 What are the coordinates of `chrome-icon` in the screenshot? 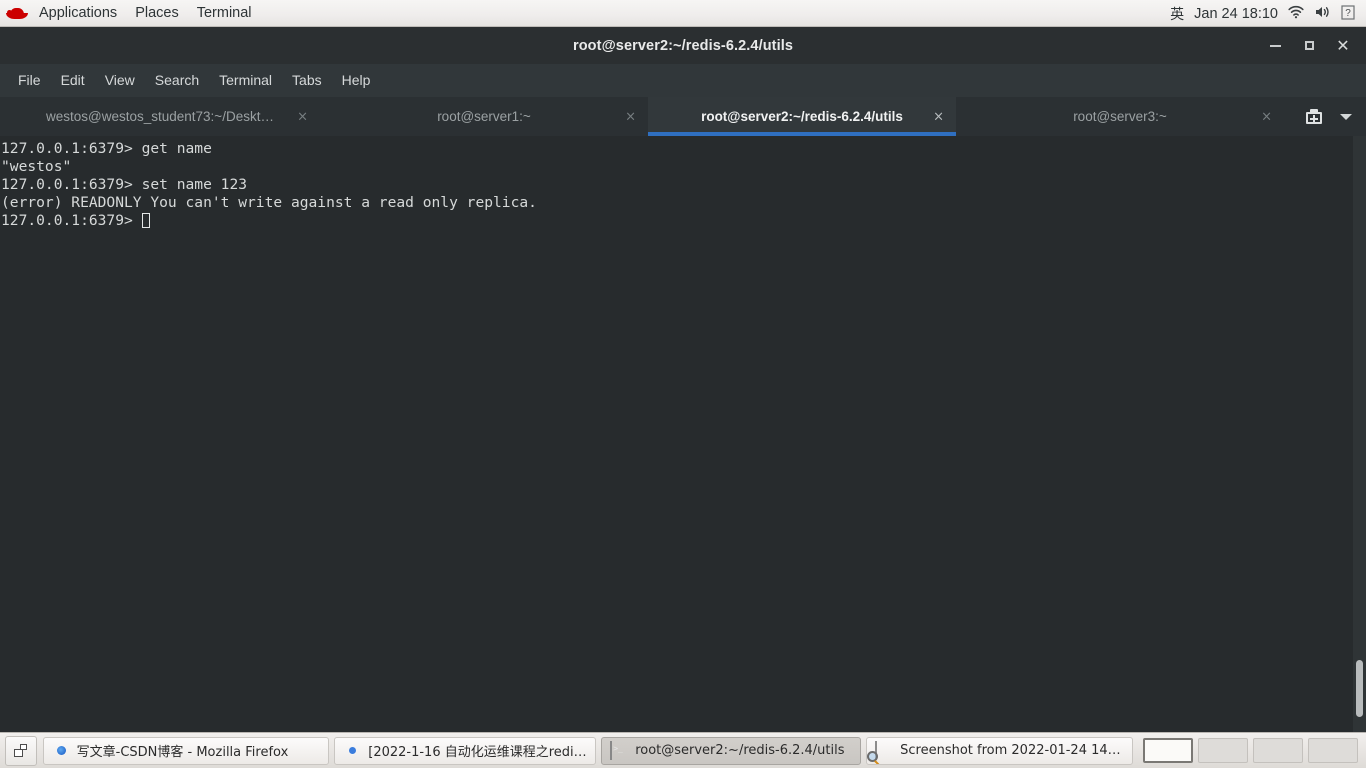 It's located at (352, 751).